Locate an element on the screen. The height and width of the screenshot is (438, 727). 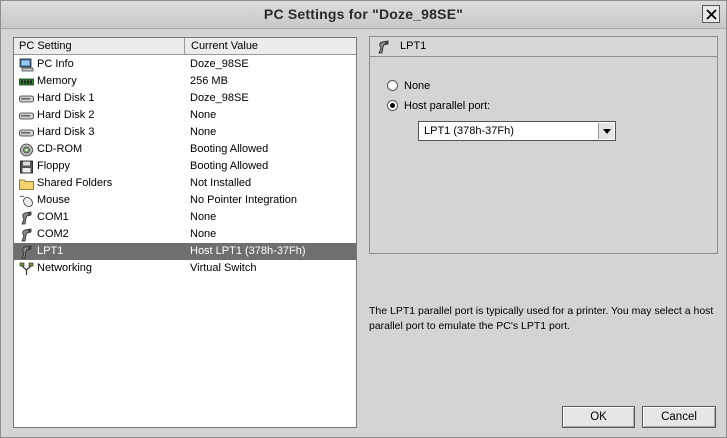
setting-label: Shared Folders is located at coordinates (75, 183).